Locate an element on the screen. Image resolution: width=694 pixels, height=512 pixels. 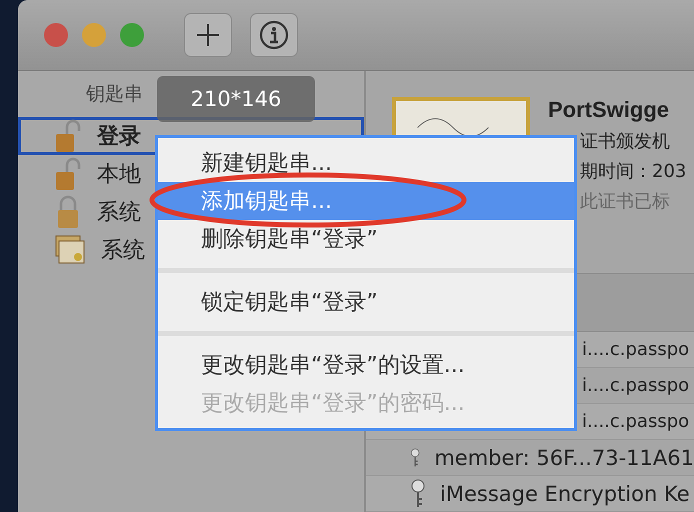
certificate-info-text: 证书颁发机 is located at coordinates (625, 141).